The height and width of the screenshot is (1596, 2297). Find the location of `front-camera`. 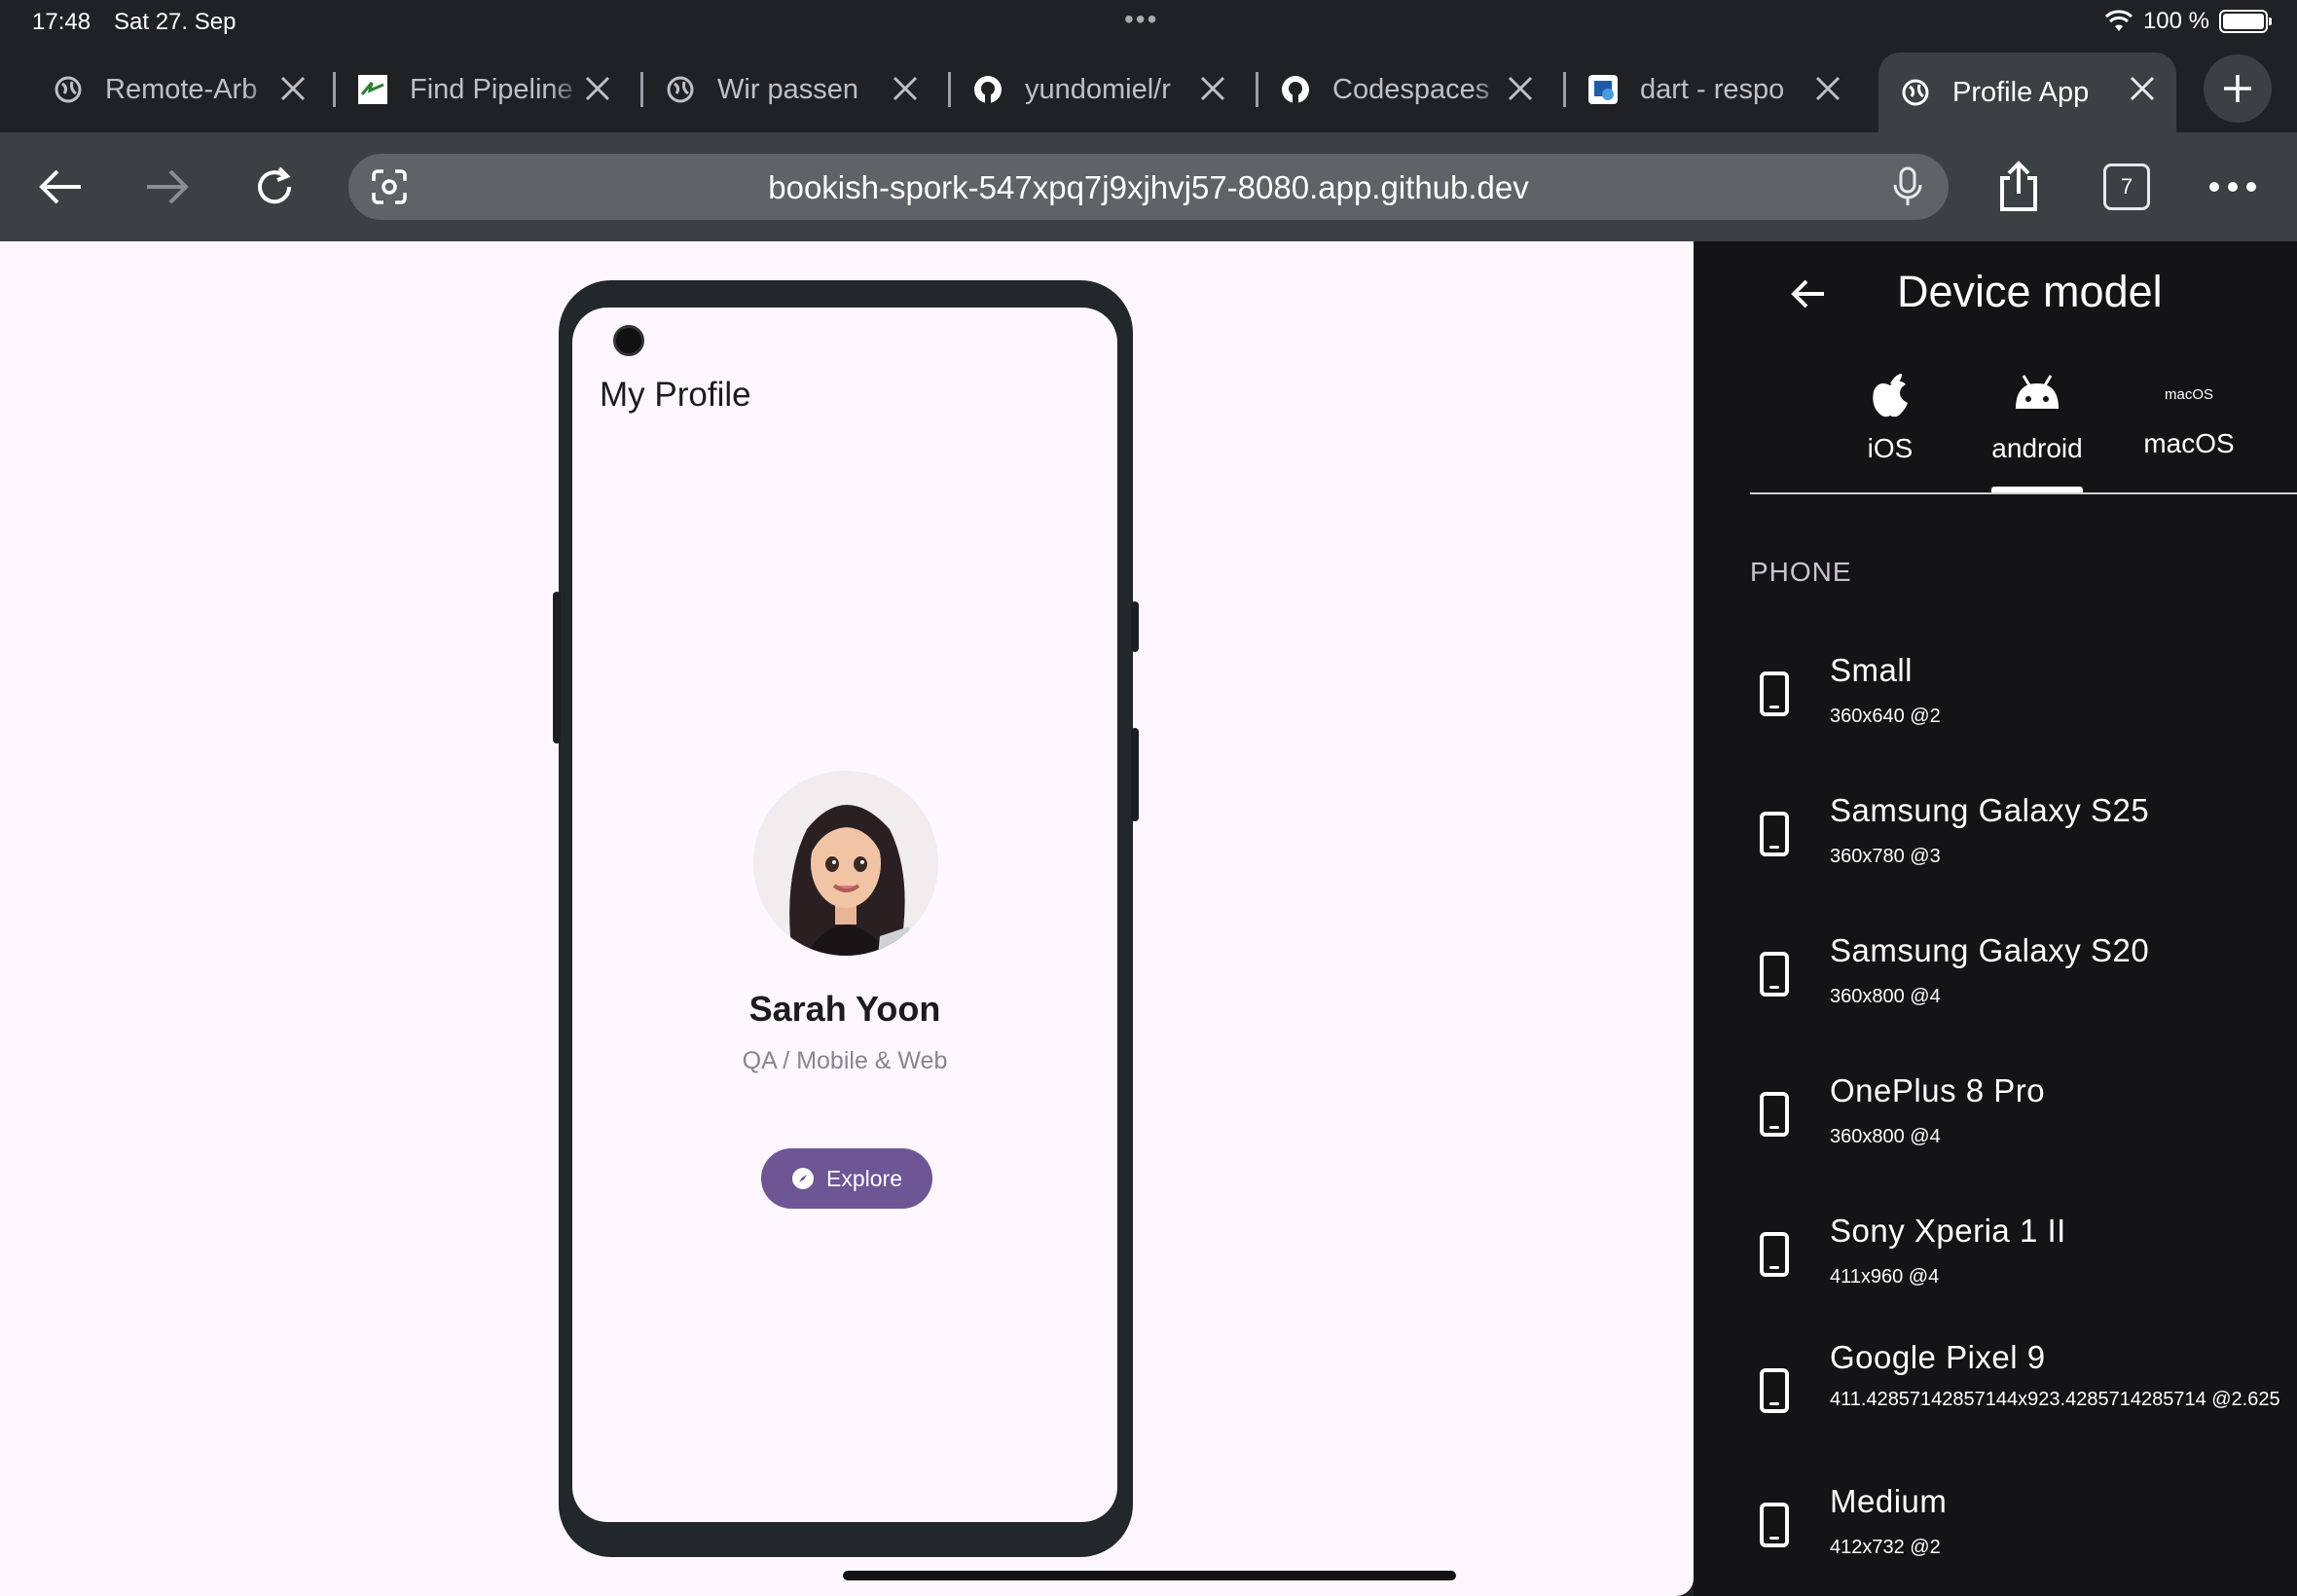

front-camera is located at coordinates (628, 340).